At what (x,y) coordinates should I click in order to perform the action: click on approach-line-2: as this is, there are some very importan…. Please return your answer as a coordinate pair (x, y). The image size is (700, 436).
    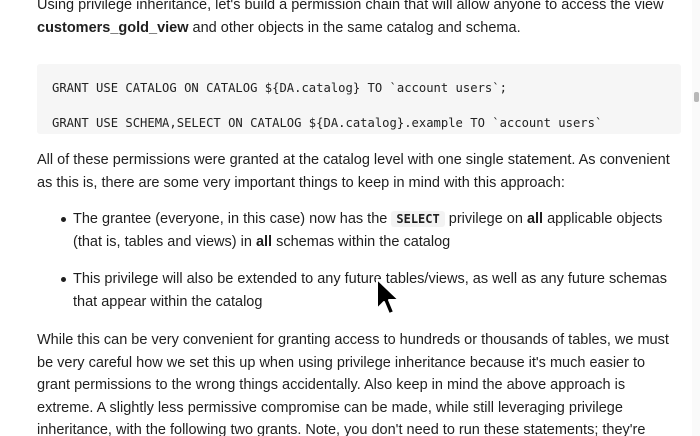
    Looking at the image, I should click on (301, 182).